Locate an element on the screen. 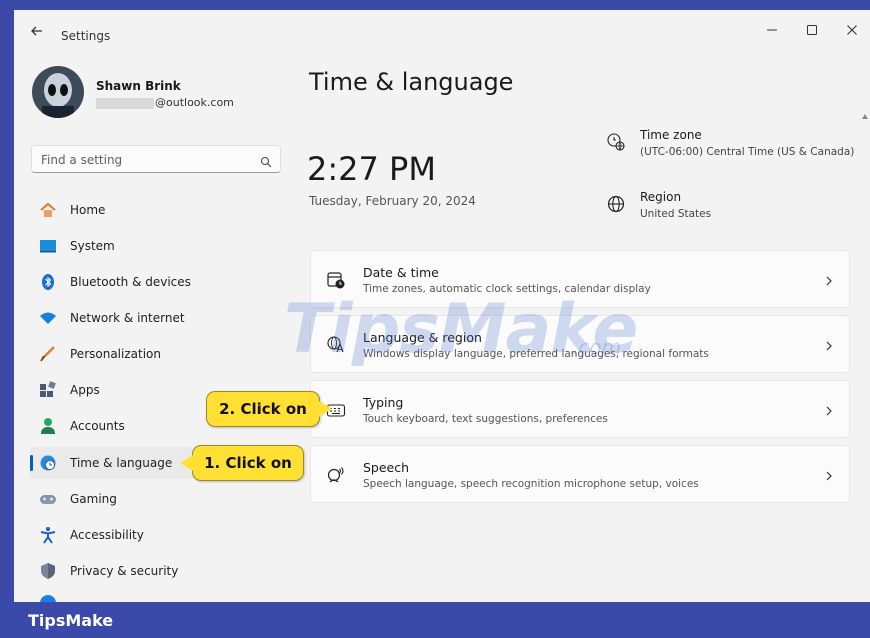 The width and height of the screenshot is (870, 638). home-icon is located at coordinates (48, 210).